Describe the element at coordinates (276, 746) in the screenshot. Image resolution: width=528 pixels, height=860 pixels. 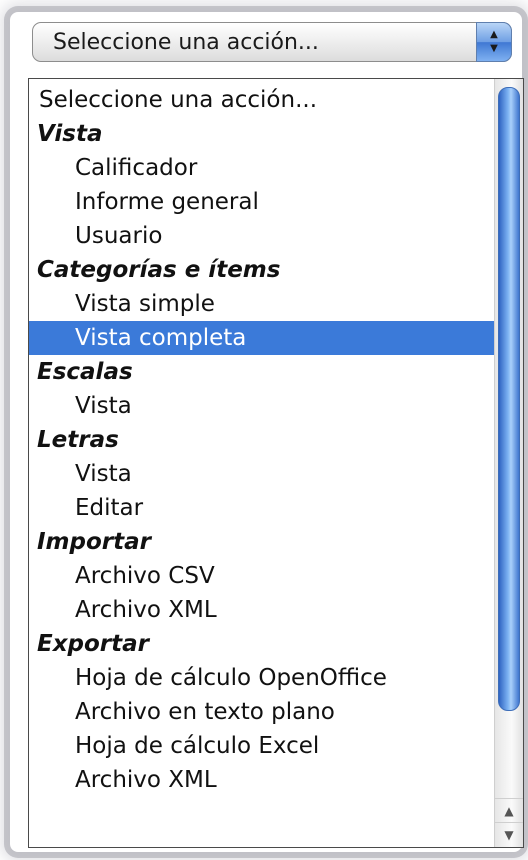
I see `option-hoja-de-calculo-excel: Hoja de cálculo Excel` at that location.